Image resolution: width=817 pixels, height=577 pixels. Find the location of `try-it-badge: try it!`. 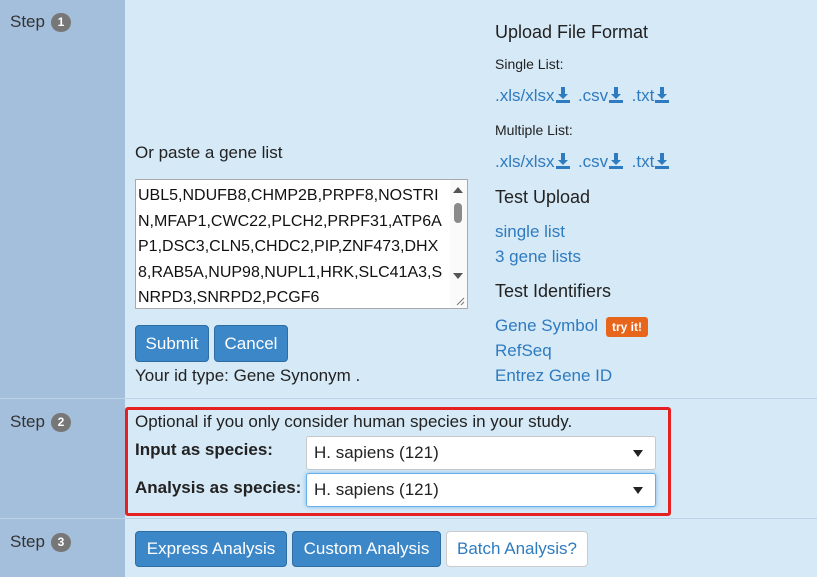

try-it-badge: try it! is located at coordinates (627, 327).